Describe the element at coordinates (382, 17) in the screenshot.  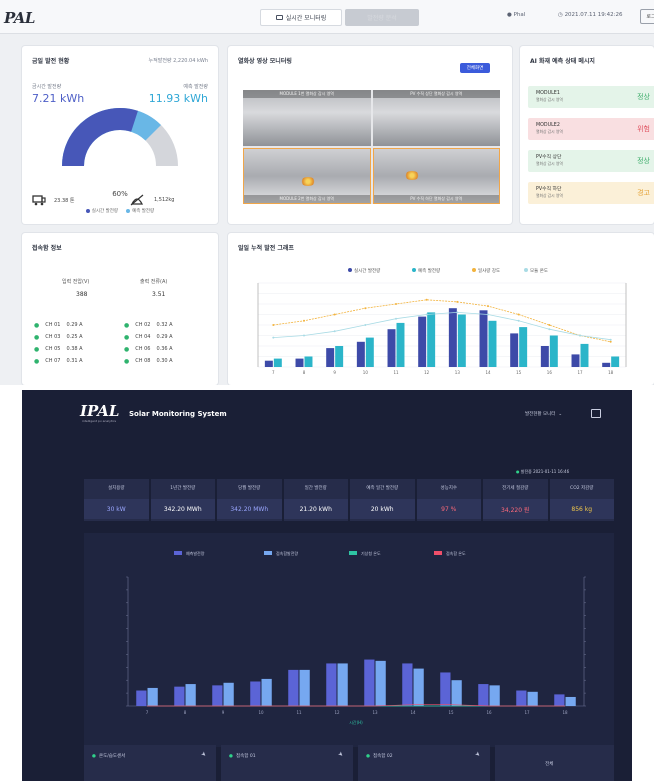
I see `tab-generation-analysis: 발전량 분석` at that location.